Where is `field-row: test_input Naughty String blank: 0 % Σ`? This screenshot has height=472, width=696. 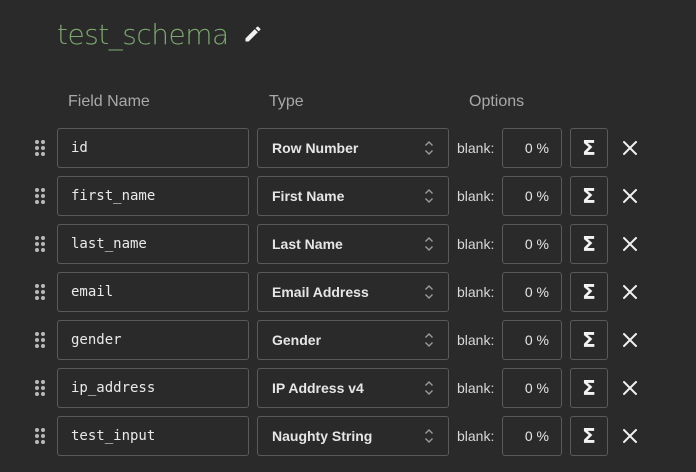
field-row: test_input Naughty String blank: 0 % Σ is located at coordinates (348, 436).